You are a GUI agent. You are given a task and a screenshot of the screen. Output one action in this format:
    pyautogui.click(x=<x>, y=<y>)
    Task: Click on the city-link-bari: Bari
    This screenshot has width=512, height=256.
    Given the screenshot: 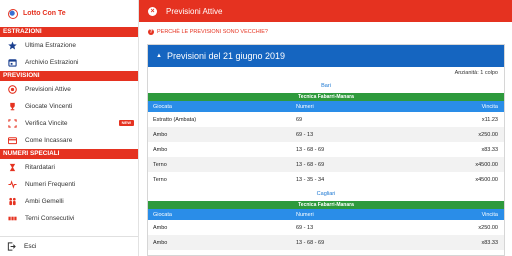 What is the action you would take?
    pyautogui.click(x=326, y=86)
    